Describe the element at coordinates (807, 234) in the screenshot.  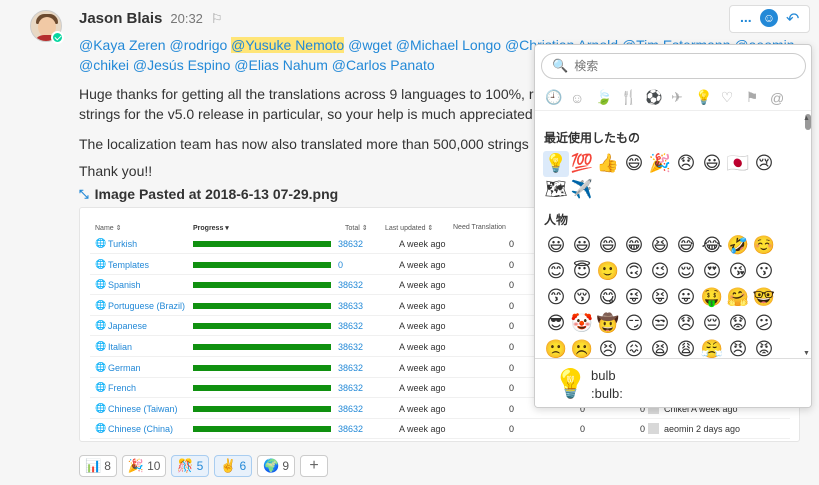
I see `scrollbar` at that location.